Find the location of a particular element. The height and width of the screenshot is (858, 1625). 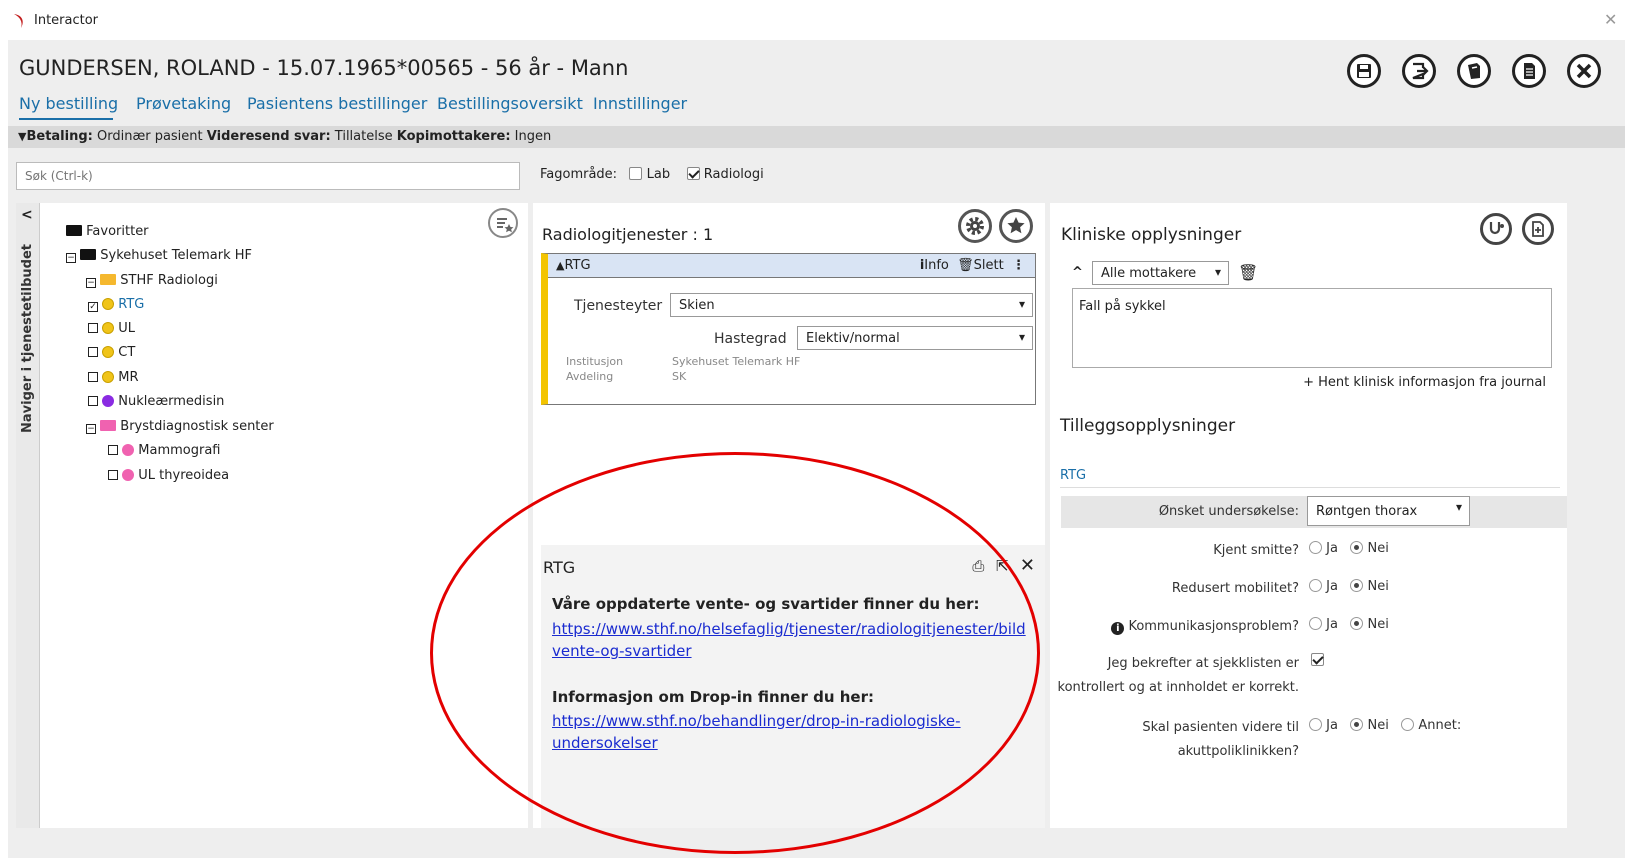

fetch-clinical-info-link: + Hent klinisk informasjon fra journal is located at coordinates (1424, 382).